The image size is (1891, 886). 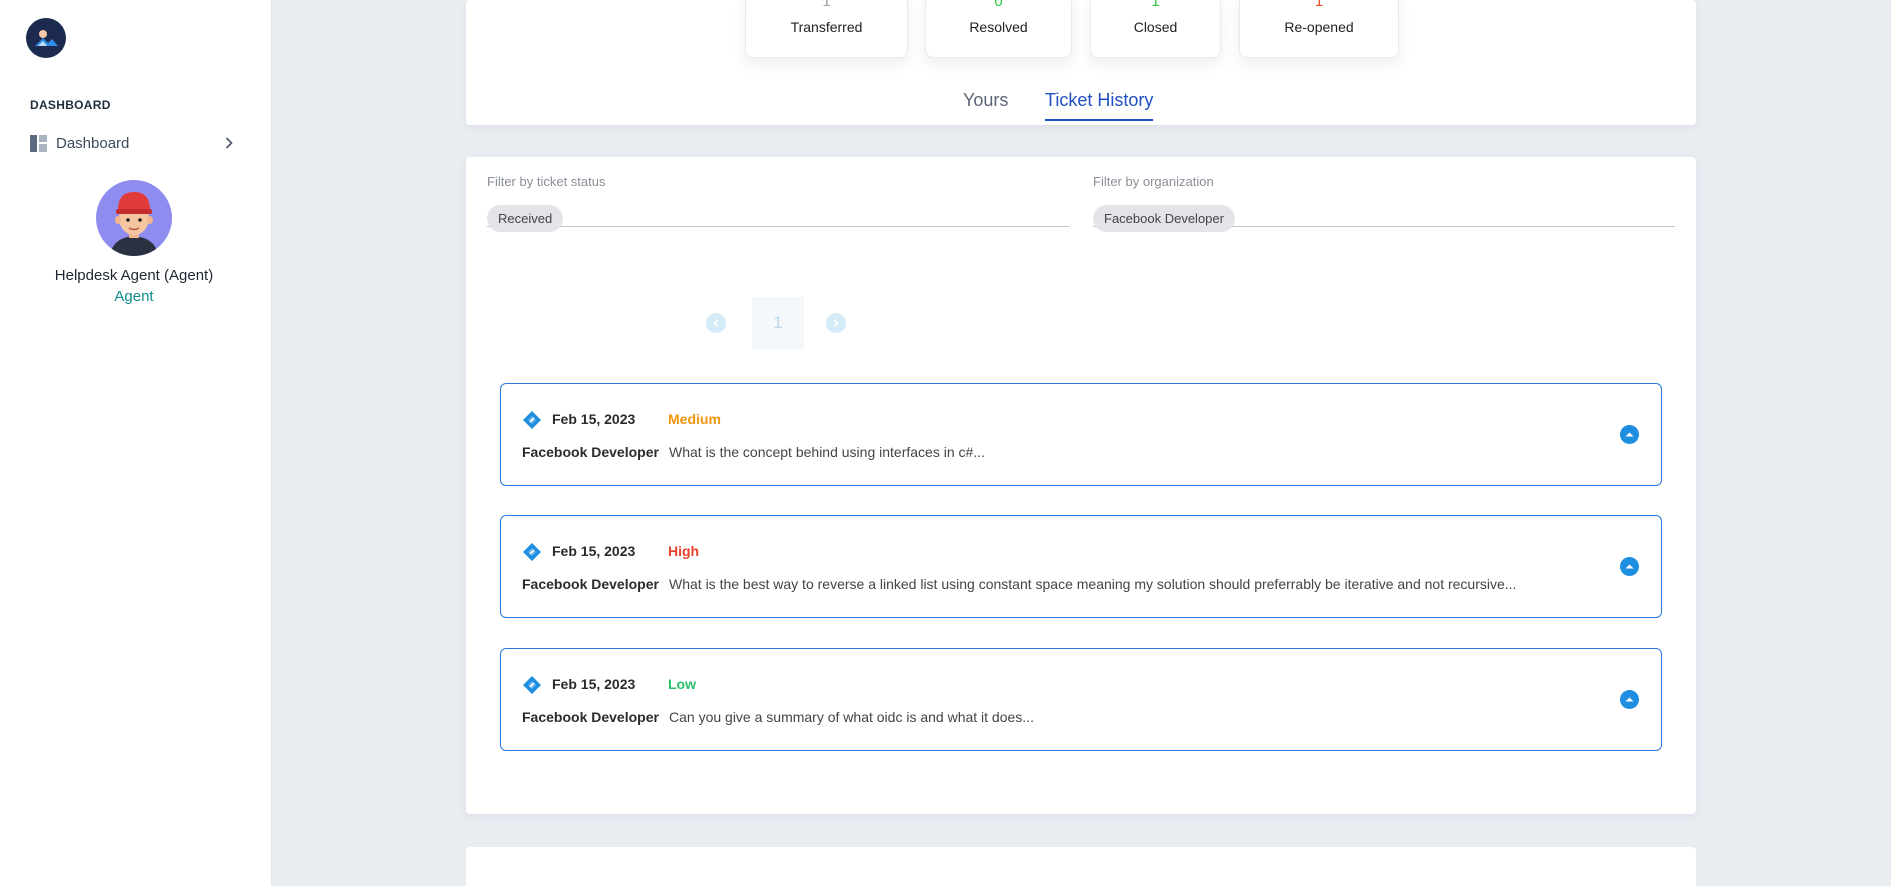 I want to click on chevron-left-icon, so click(x=716, y=323).